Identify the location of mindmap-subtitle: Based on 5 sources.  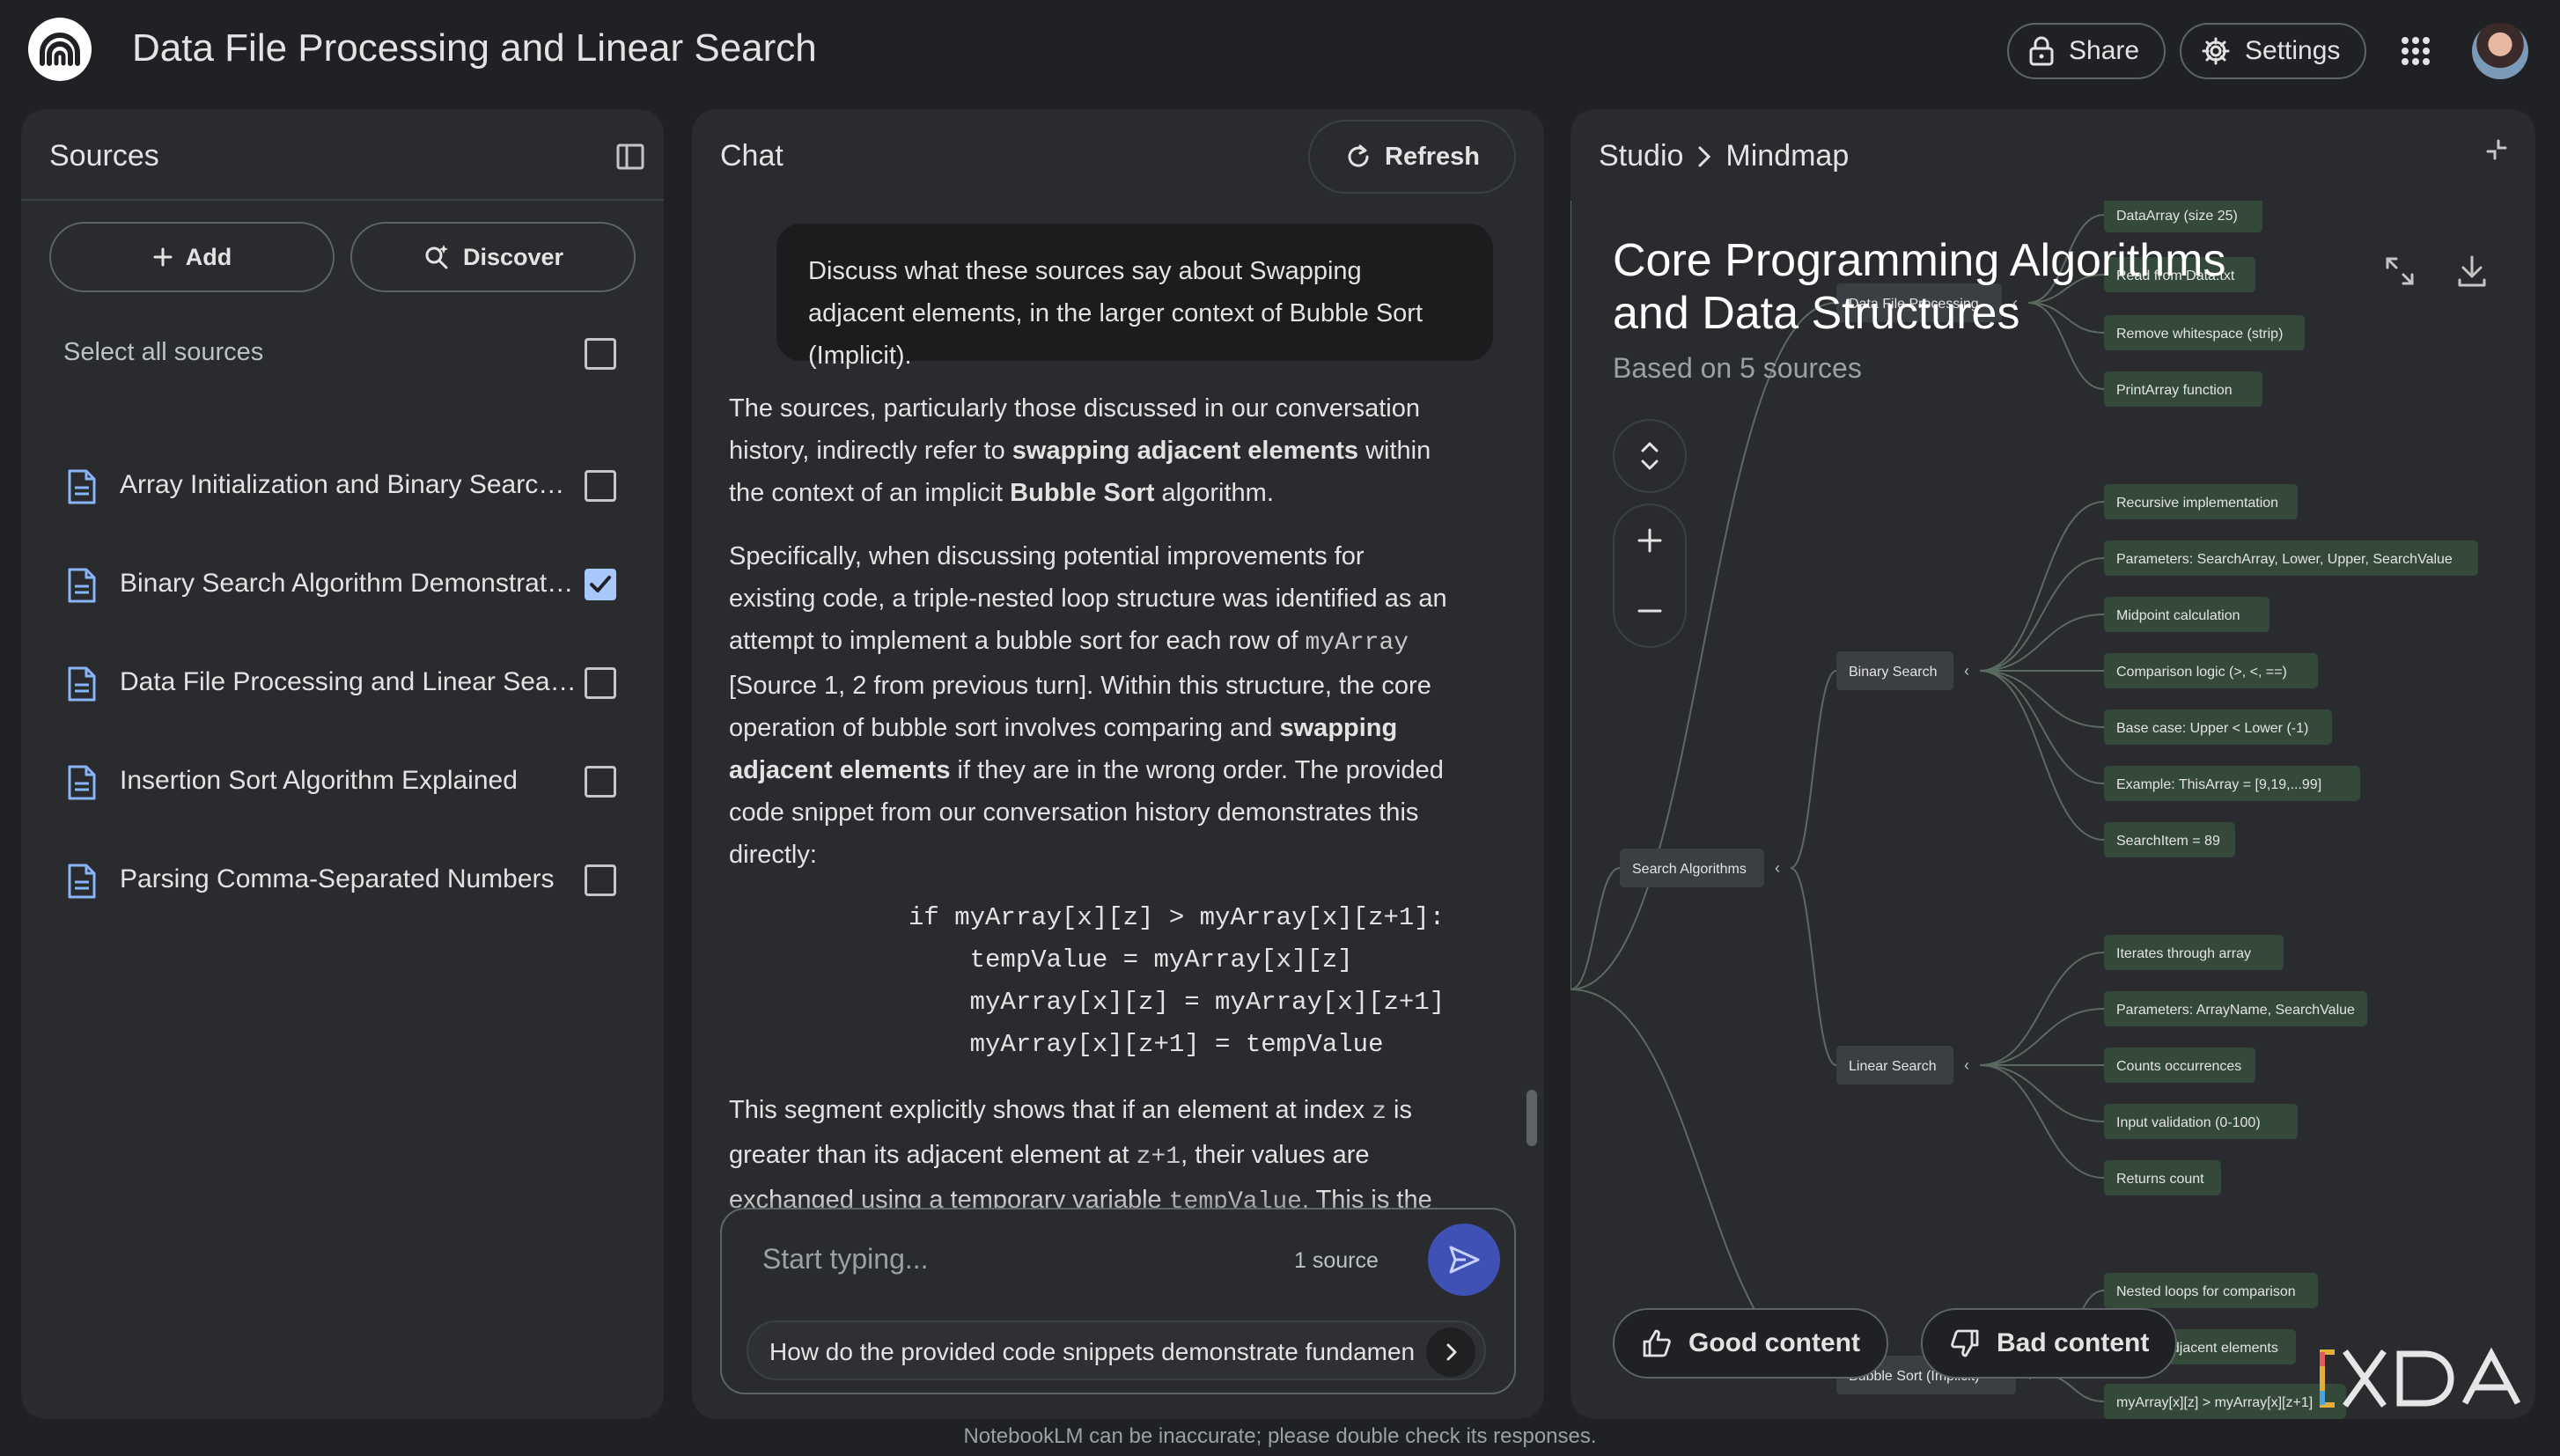
(1737, 368).